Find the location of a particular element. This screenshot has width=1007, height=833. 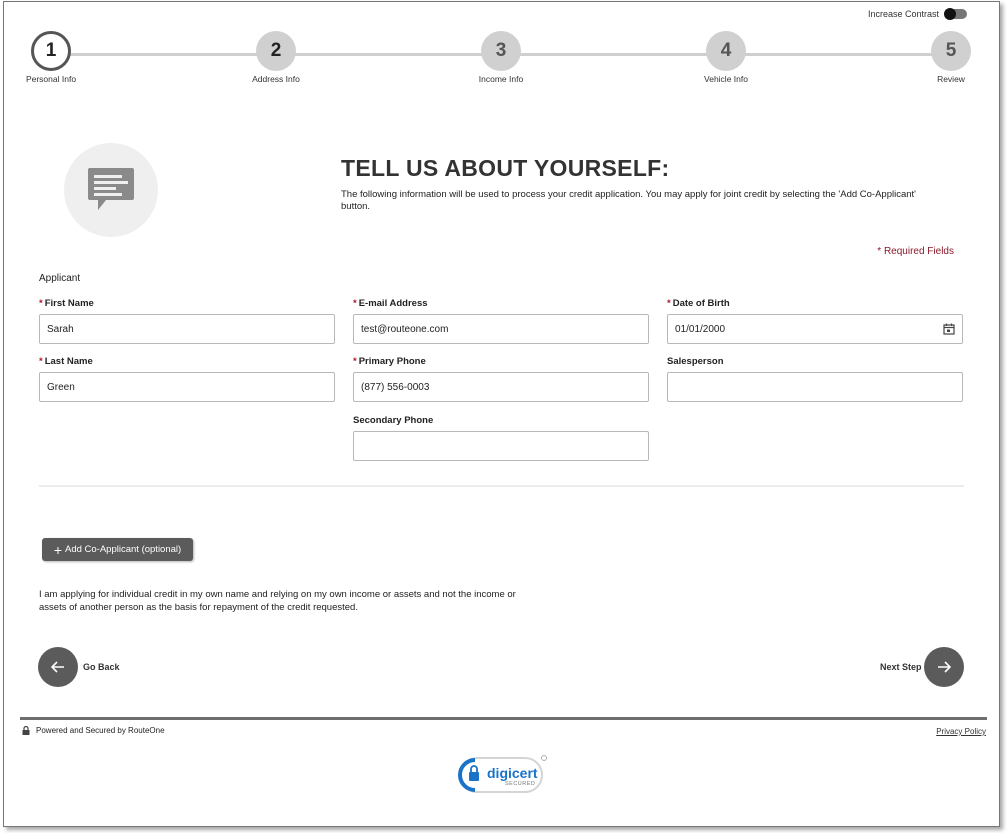

last-name-field: * Last Name Green is located at coordinates (187, 379).